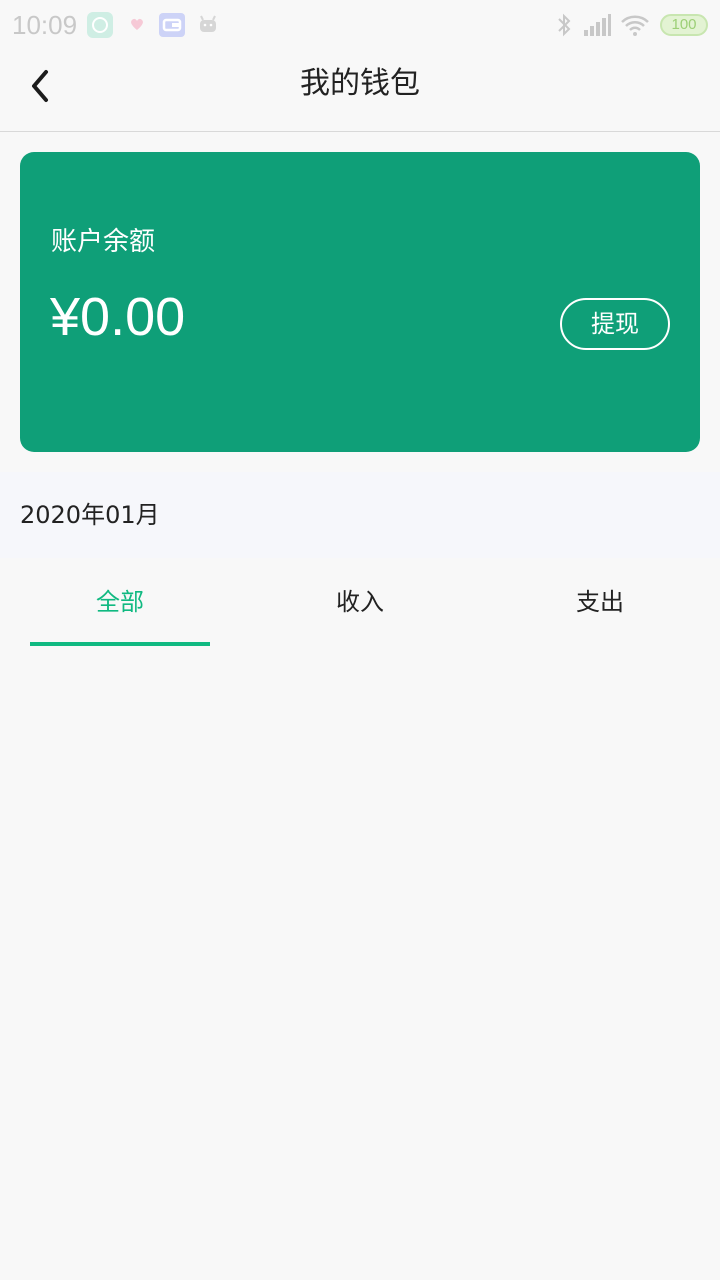 The height and width of the screenshot is (1280, 720). Describe the element at coordinates (615, 324) in the screenshot. I see `withdraw-button: 提现` at that location.